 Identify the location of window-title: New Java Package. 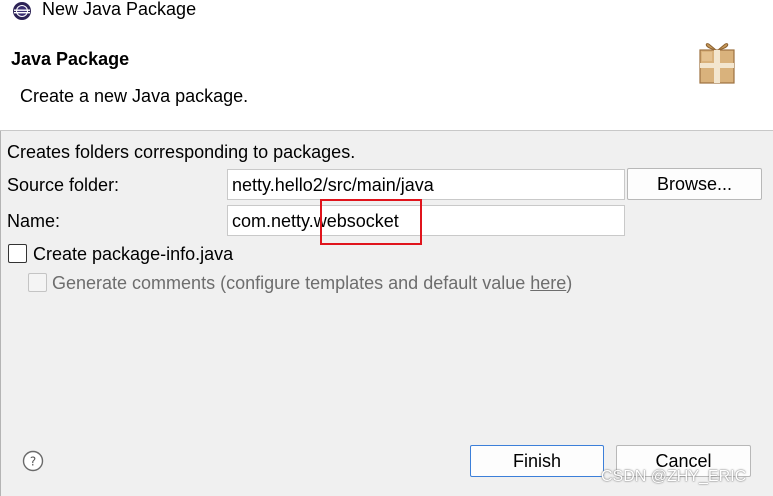
(119, 9).